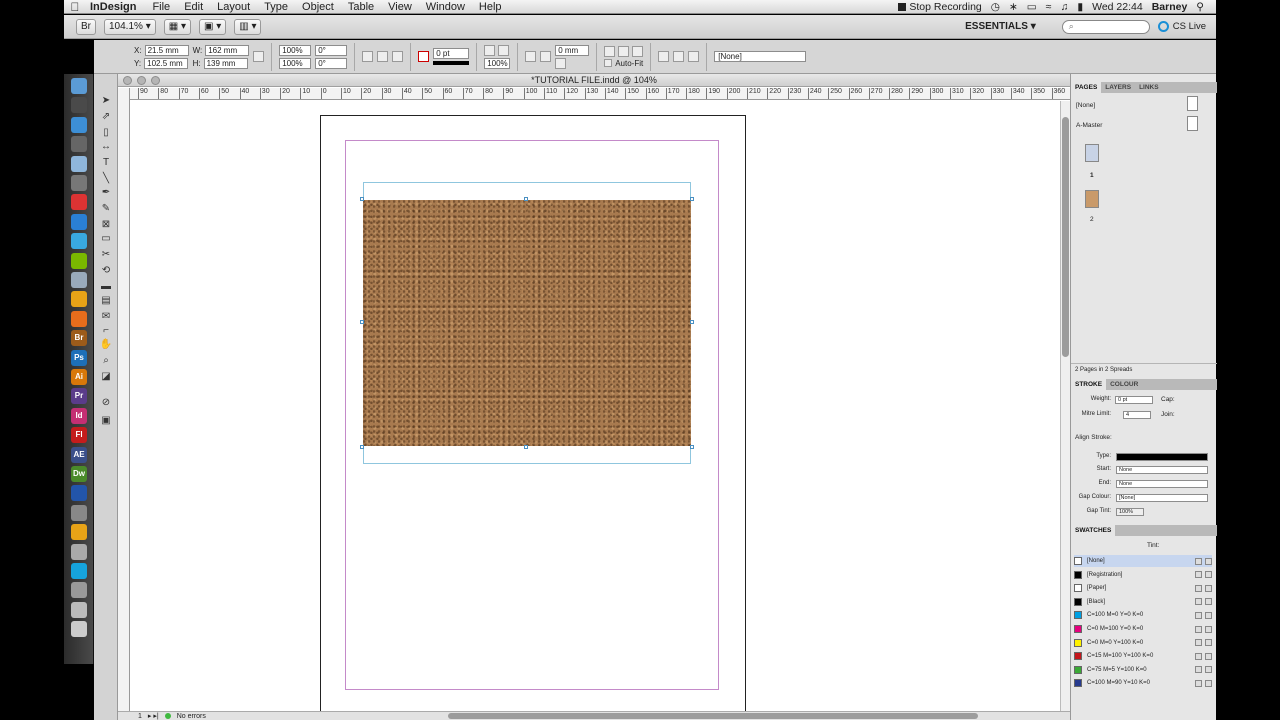  Describe the element at coordinates (212, 26) in the screenshot. I see `screen-mode-button: ▣ ▾` at that location.